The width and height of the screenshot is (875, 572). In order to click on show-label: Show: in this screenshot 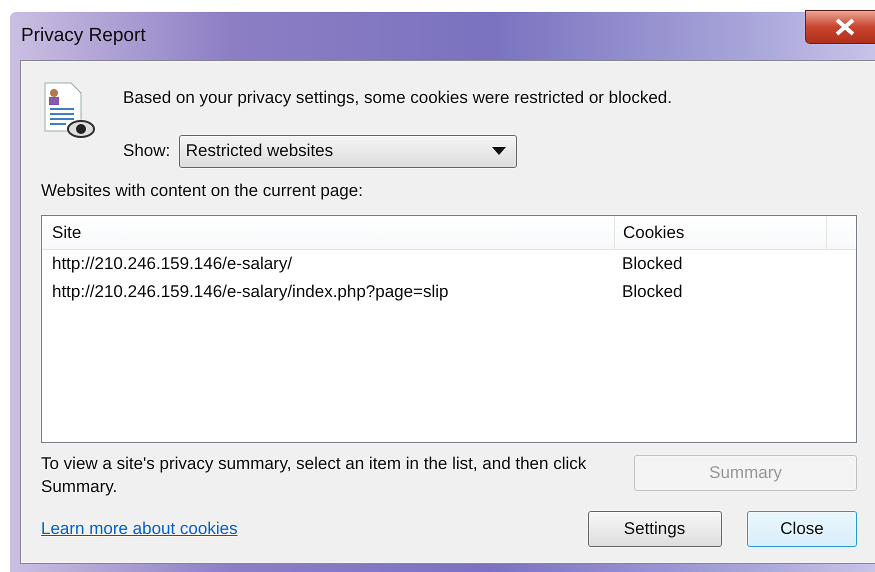, I will do `click(146, 151)`.